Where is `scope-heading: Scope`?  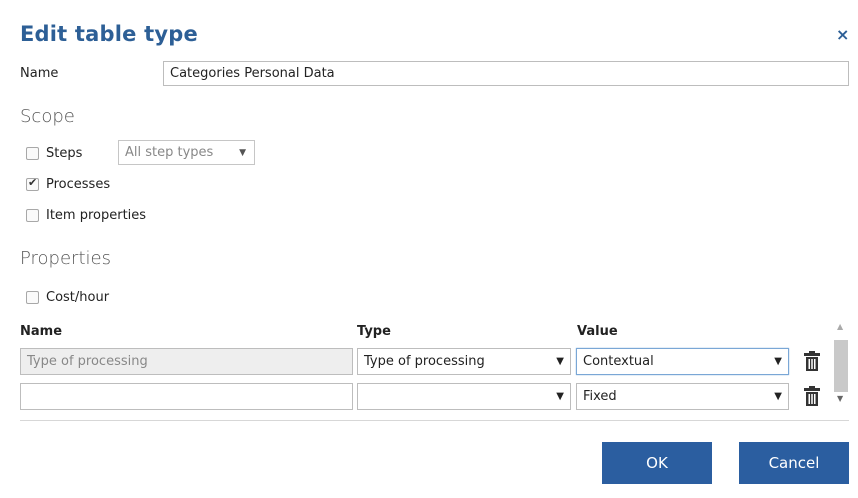
scope-heading: Scope is located at coordinates (47, 116).